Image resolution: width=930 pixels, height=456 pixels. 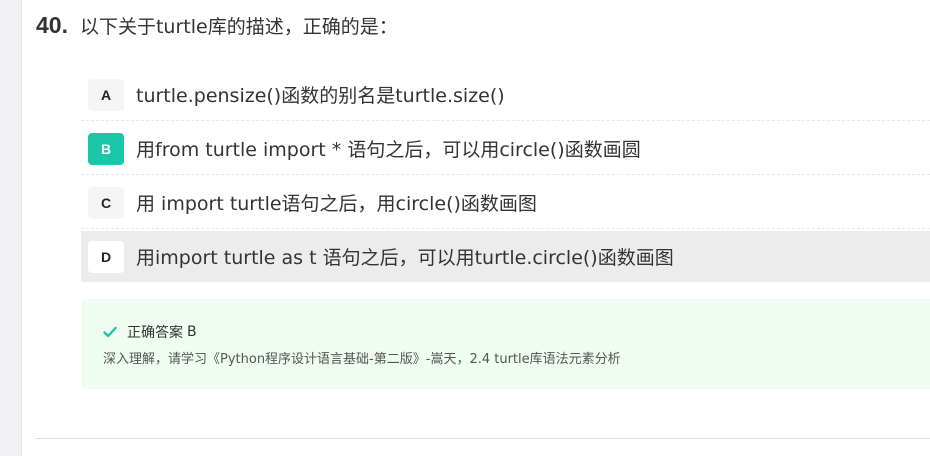 What do you see at coordinates (52, 24) in the screenshot?
I see `question-number: 40.` at bounding box center [52, 24].